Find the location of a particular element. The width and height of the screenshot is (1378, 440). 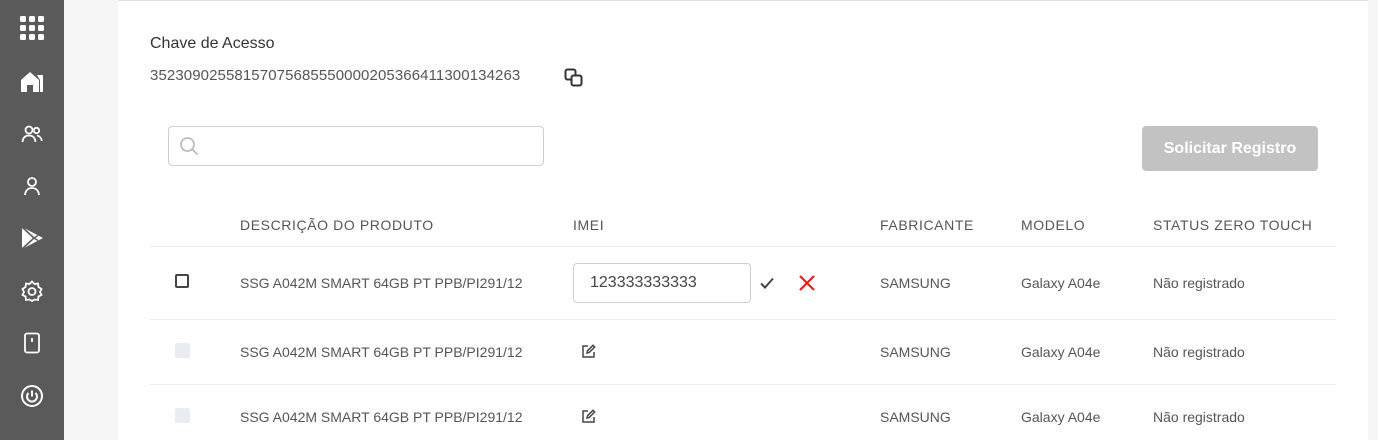

sidebar is located at coordinates (32, 220).